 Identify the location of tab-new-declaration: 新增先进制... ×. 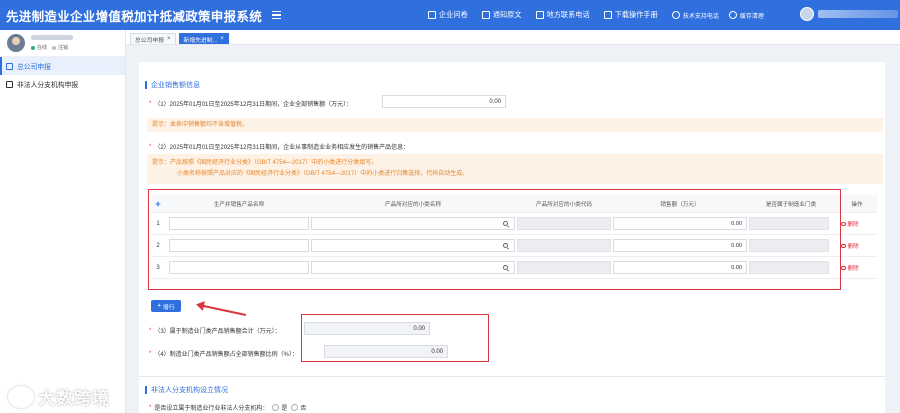
(203, 38).